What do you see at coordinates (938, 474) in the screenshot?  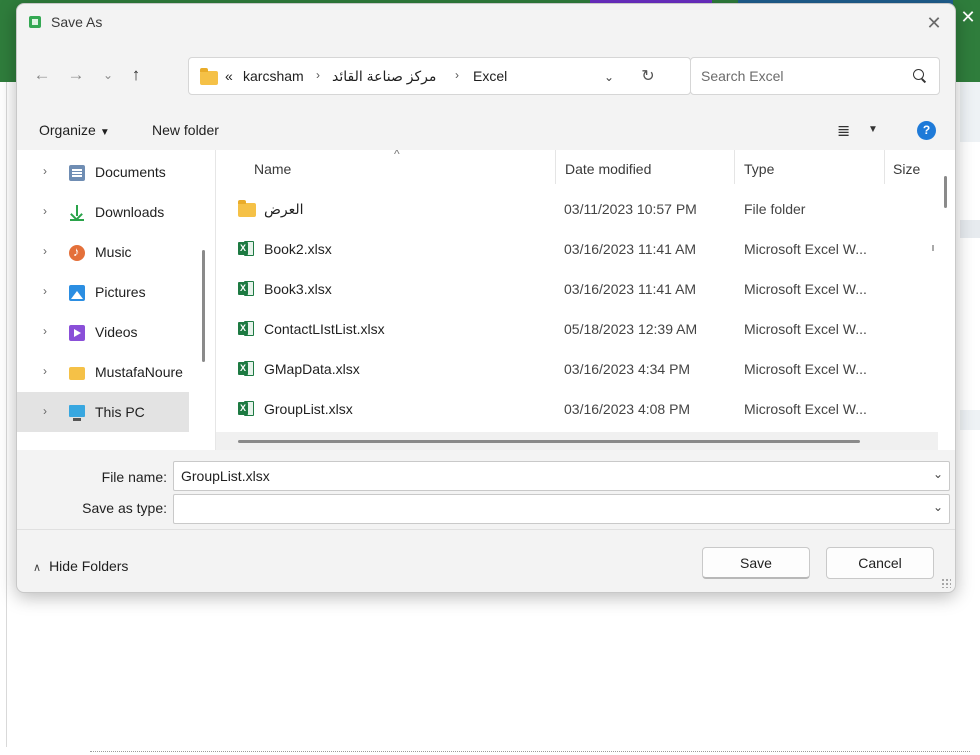 I see `file-name-dropdown-chevron-icon: ⌄` at bounding box center [938, 474].